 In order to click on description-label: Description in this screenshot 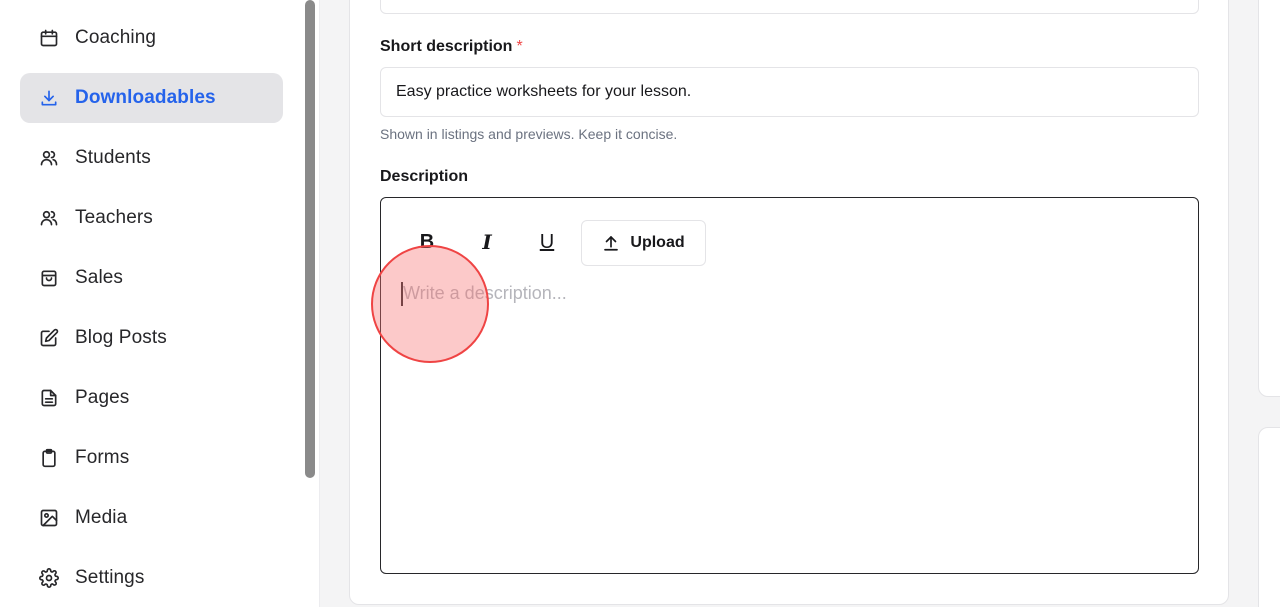, I will do `click(424, 176)`.